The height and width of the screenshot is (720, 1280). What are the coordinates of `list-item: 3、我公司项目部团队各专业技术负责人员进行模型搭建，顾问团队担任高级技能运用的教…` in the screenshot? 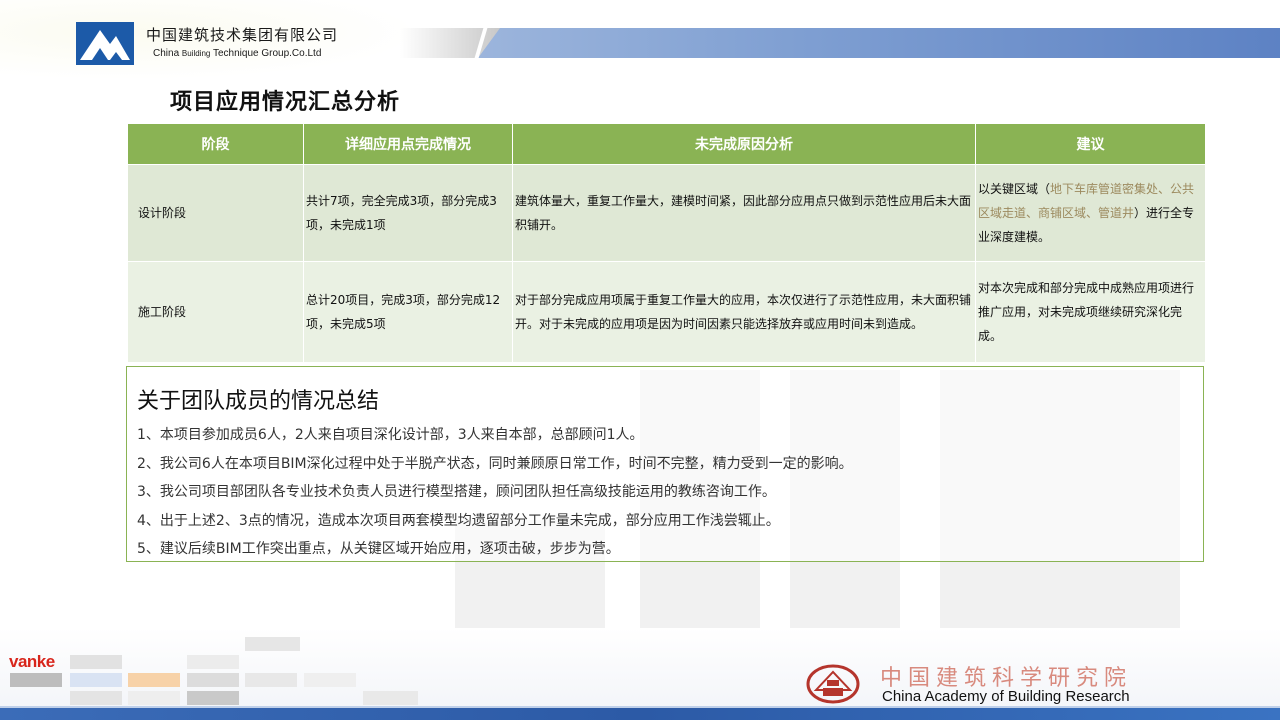 It's located at (456, 492).